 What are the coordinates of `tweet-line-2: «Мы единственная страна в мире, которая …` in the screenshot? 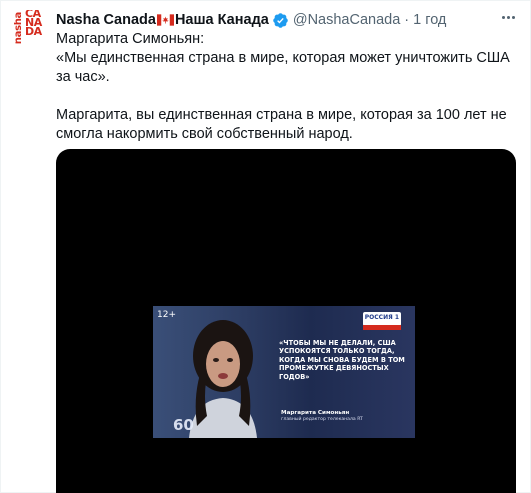 It's located at (283, 67).